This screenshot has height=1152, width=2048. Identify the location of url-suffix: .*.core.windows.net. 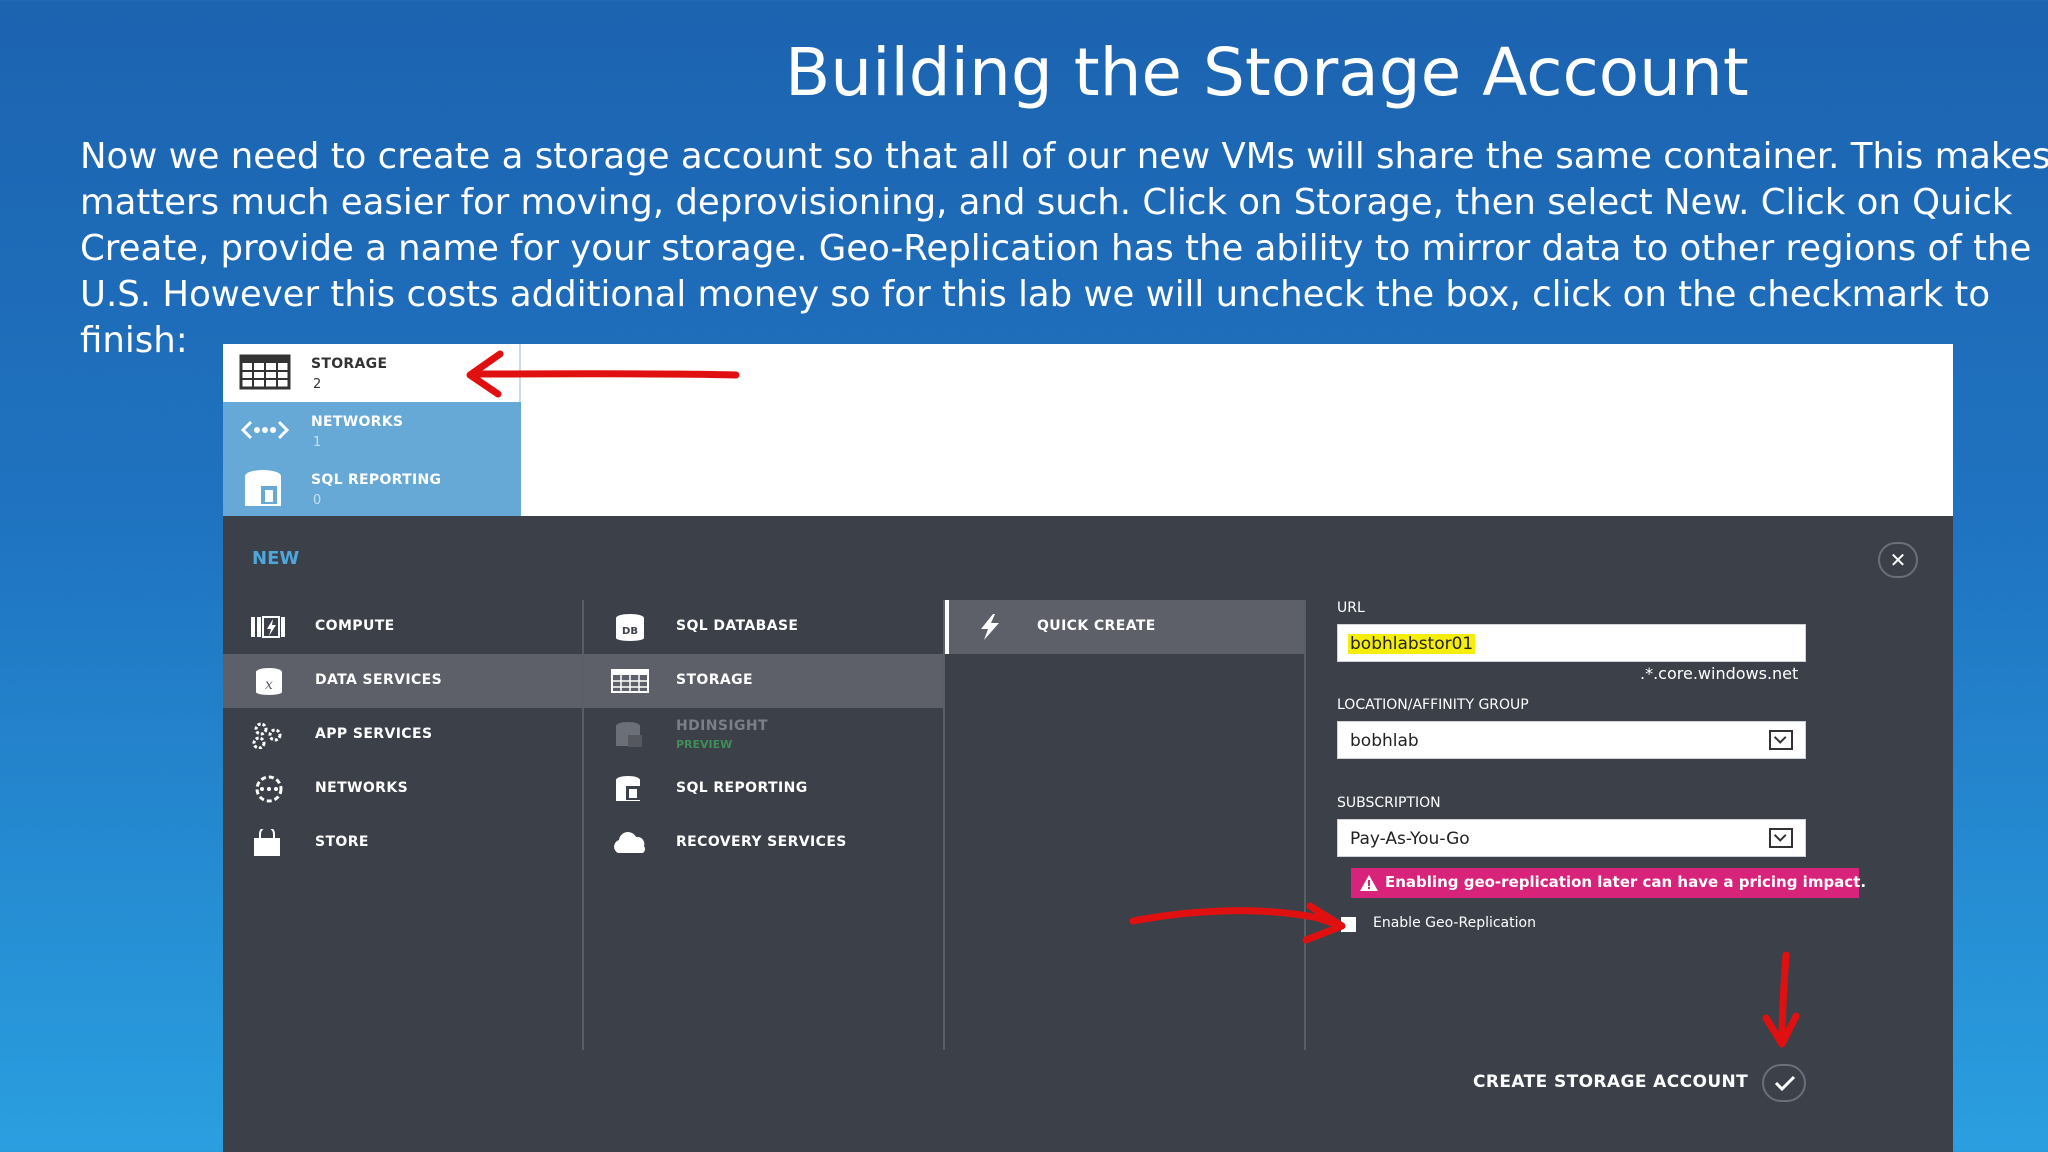
(1719, 673).